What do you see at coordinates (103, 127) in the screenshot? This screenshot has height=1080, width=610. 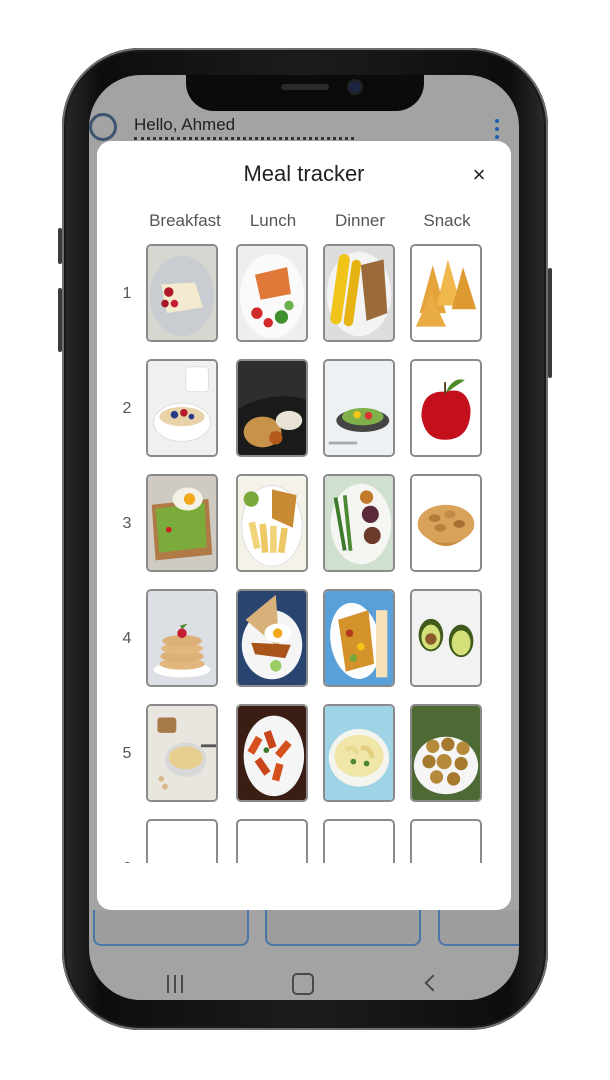 I see `app-logo-icon` at bounding box center [103, 127].